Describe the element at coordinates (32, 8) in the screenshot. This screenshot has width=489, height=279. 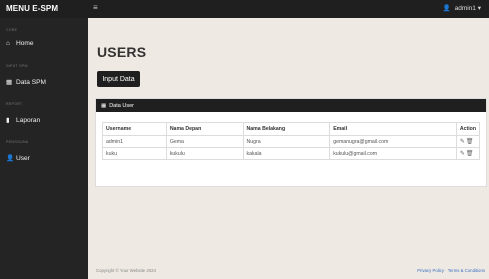
I see `brand-title: MENU E-SPM` at that location.